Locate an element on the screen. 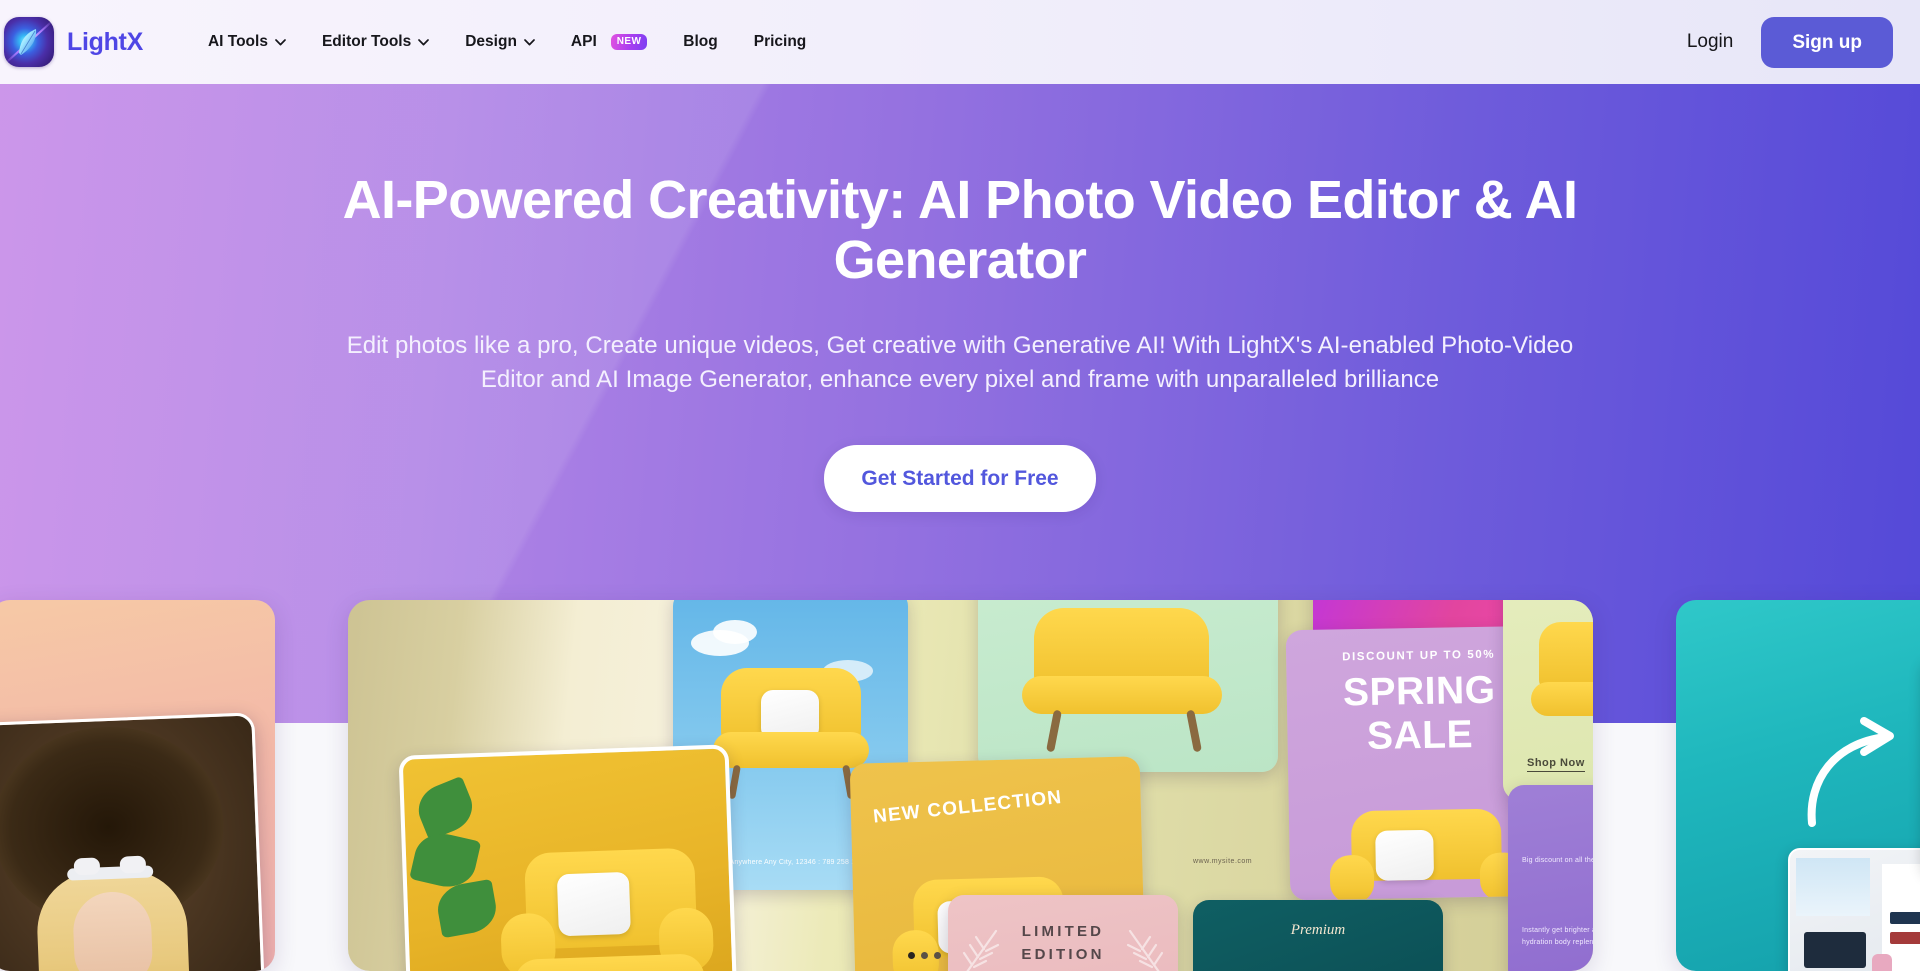 This screenshot has height=971, width=1920. hero-cta-wrap: Get Started for Free is located at coordinates (960, 479).